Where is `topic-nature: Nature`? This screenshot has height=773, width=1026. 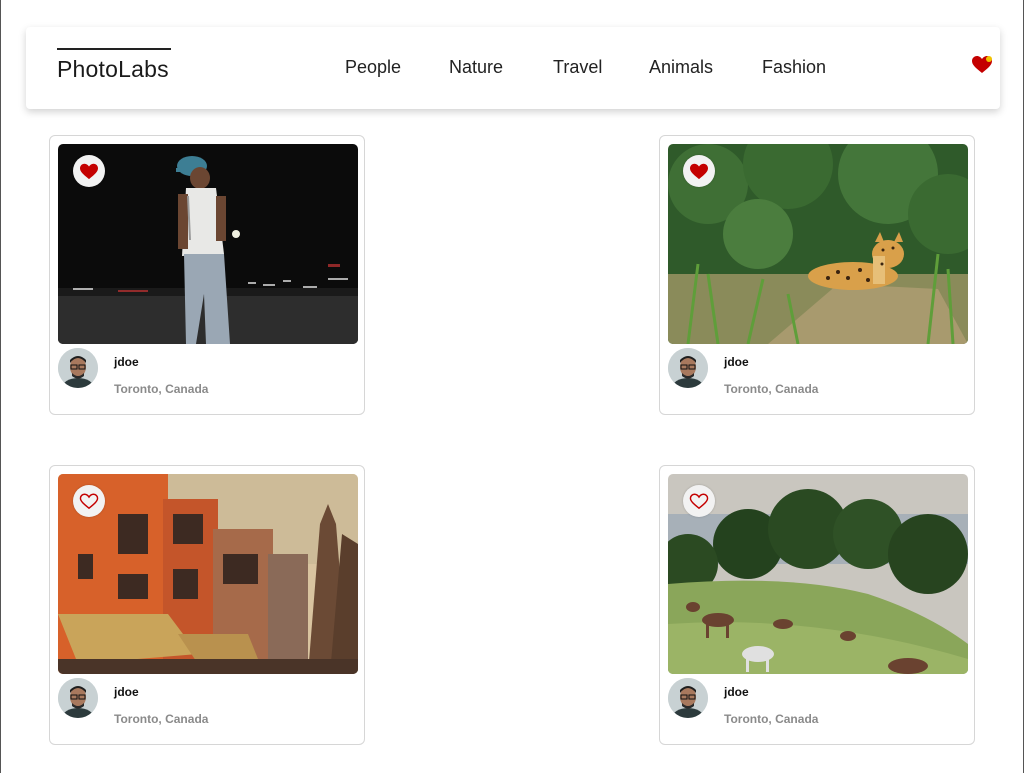
topic-nature: Nature is located at coordinates (476, 67).